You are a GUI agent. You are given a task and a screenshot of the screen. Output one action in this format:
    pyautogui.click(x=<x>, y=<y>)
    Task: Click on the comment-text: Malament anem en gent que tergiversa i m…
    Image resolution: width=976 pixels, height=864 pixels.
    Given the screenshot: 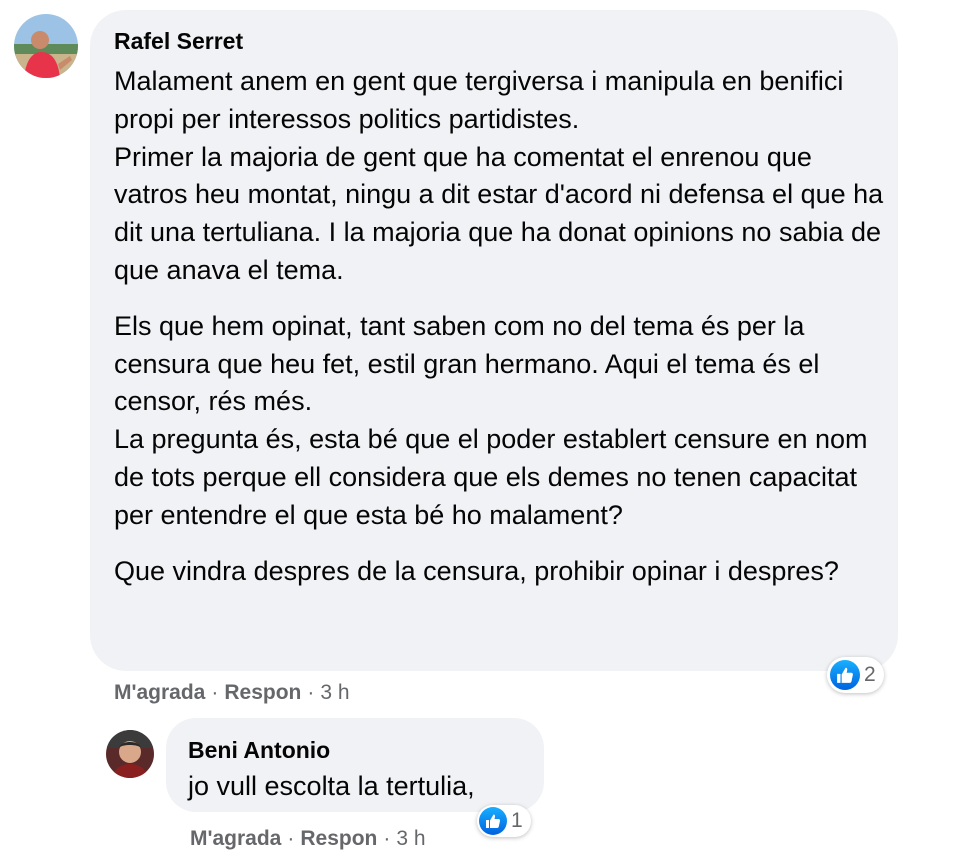 What is the action you would take?
    pyautogui.click(x=479, y=100)
    